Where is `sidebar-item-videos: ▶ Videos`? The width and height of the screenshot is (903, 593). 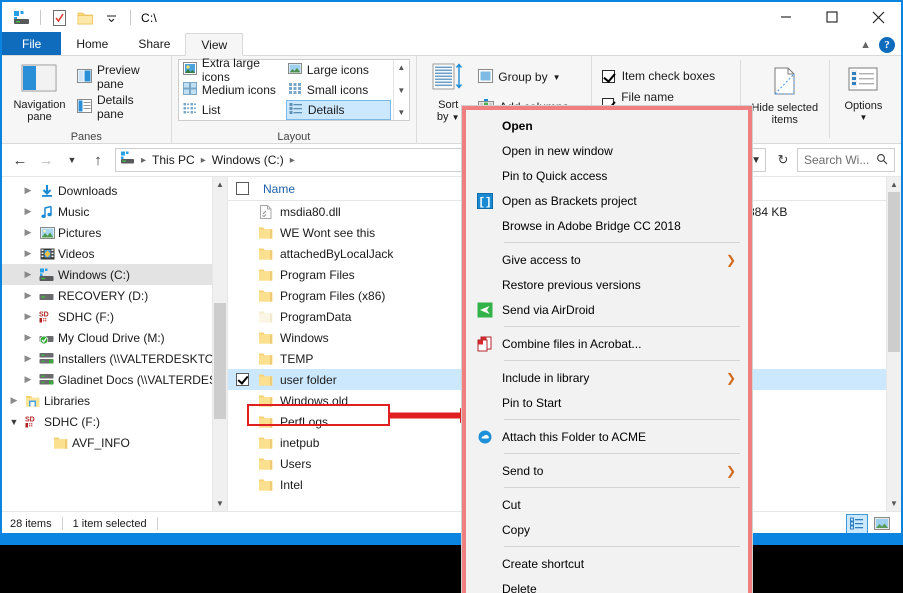
sidebar-item-videos: ▶ Videos is located at coordinates (114, 253).